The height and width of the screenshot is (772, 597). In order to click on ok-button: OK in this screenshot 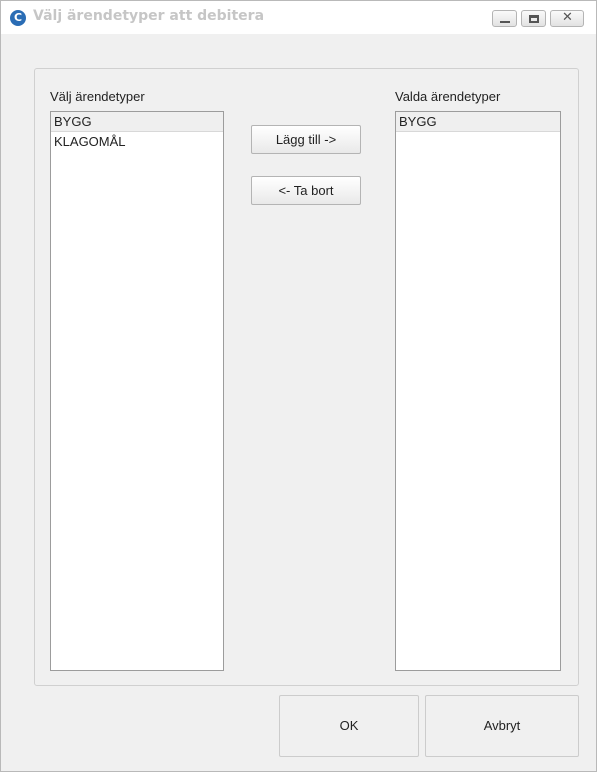, I will do `click(349, 726)`.